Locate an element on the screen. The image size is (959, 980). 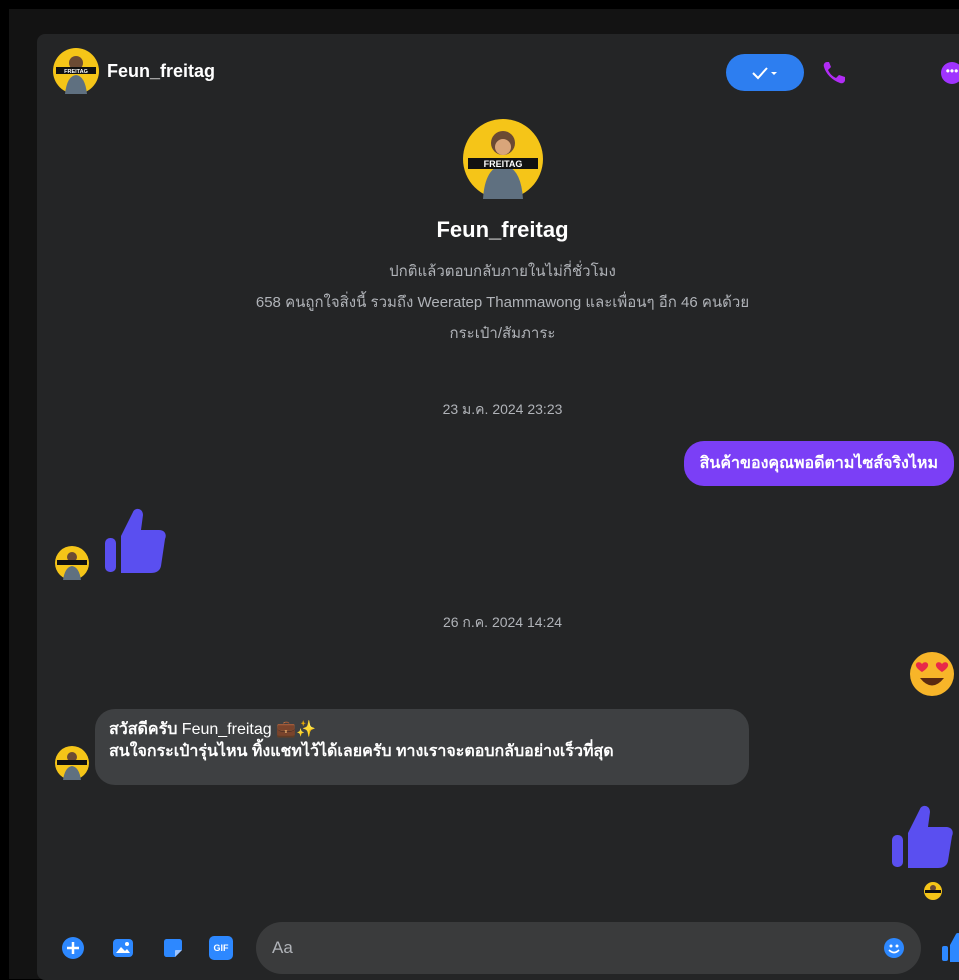
image-icon is located at coordinates (123, 948).